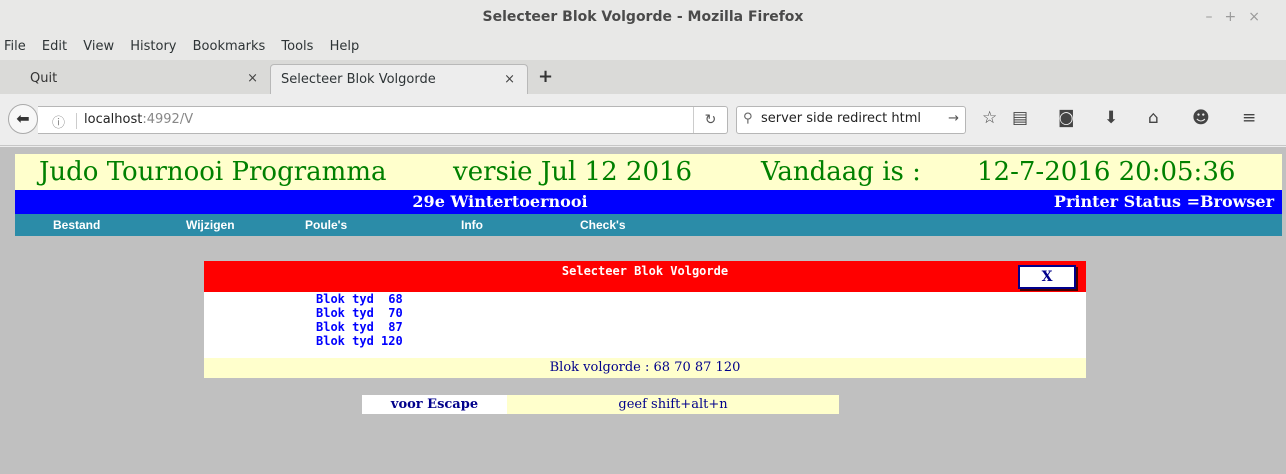 This screenshot has width=1286, height=474. Describe the element at coordinates (1106, 172) in the screenshot. I see `datetime-value: 12-7-2016 20:05:36` at that location.